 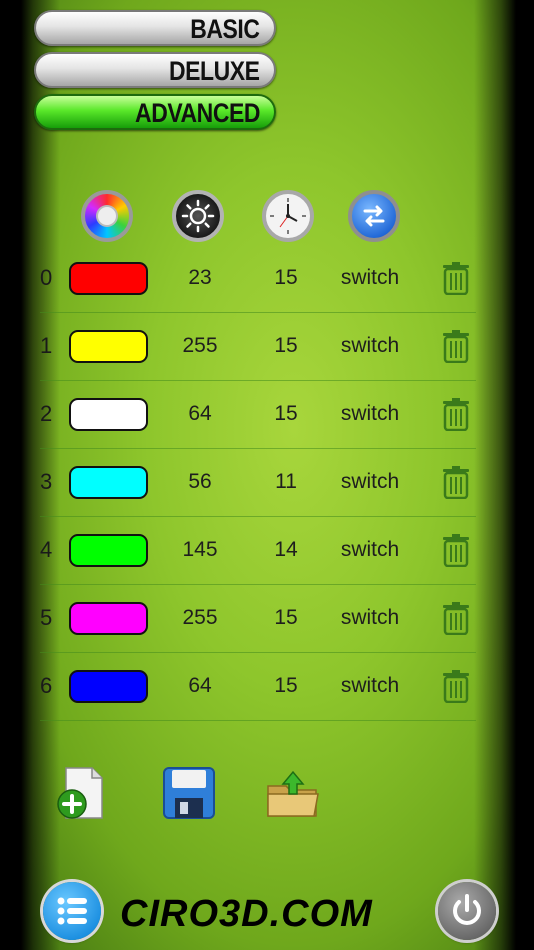 What do you see at coordinates (374, 216) in the screenshot?
I see `switch-mode-icon` at bounding box center [374, 216].